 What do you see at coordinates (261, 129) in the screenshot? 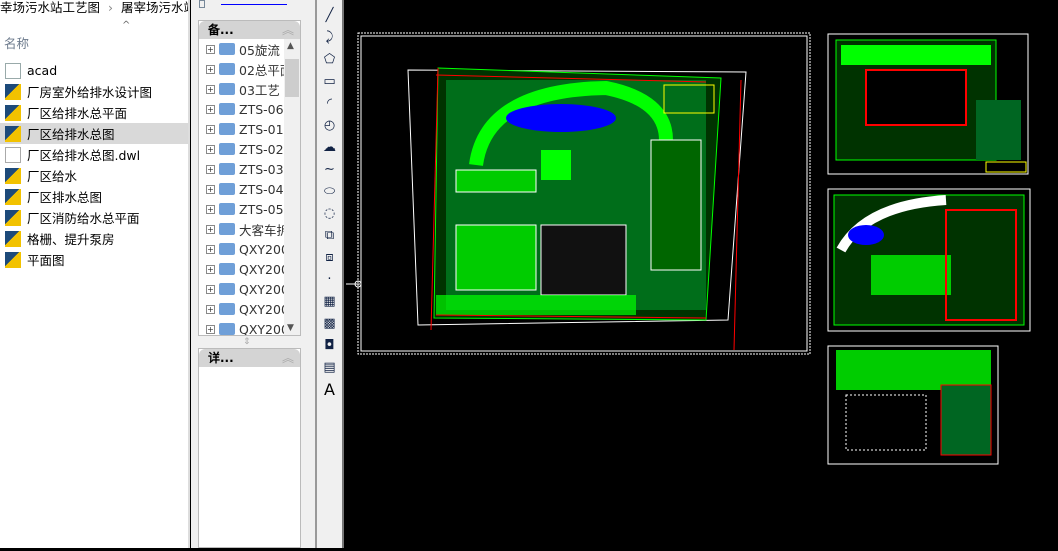
I see `folder-name: ZTS-01` at bounding box center [261, 129].